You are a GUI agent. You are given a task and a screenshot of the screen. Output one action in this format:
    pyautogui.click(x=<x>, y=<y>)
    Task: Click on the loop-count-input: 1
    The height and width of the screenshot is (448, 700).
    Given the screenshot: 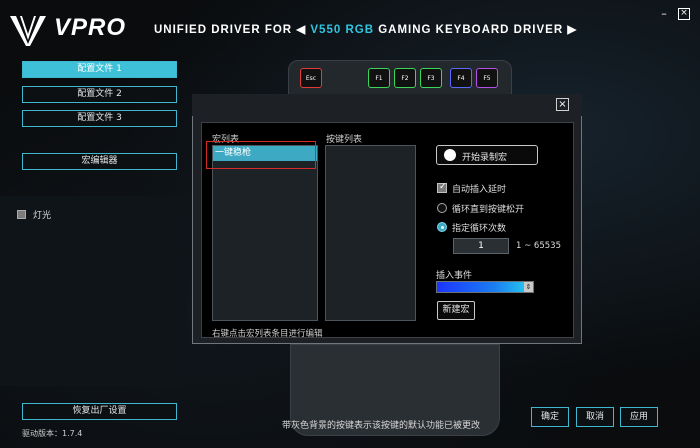 What is the action you would take?
    pyautogui.click(x=481, y=246)
    